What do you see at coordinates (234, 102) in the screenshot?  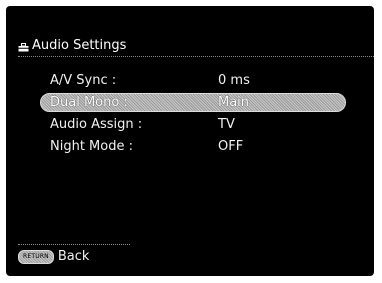 I see `setting-value: Main` at bounding box center [234, 102].